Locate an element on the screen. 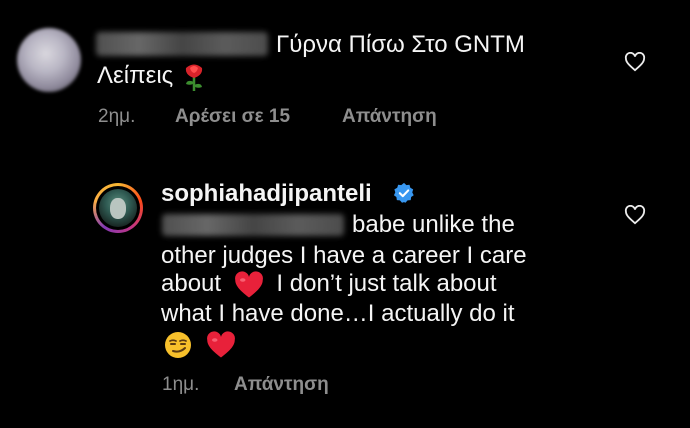 Image resolution: width=690 pixels, height=428 pixels. likes-count-link: Αρέσει σε 15 is located at coordinates (232, 117).